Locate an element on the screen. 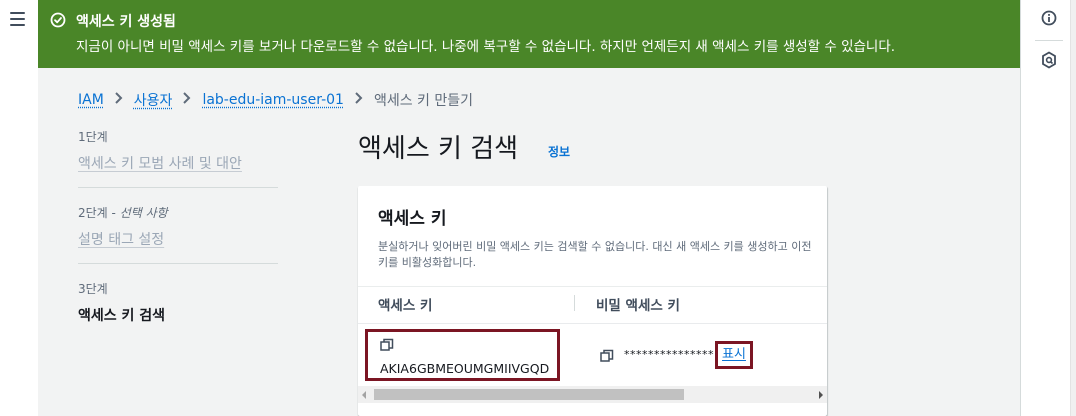  breadcrumb-users: 사용자 is located at coordinates (153, 100).